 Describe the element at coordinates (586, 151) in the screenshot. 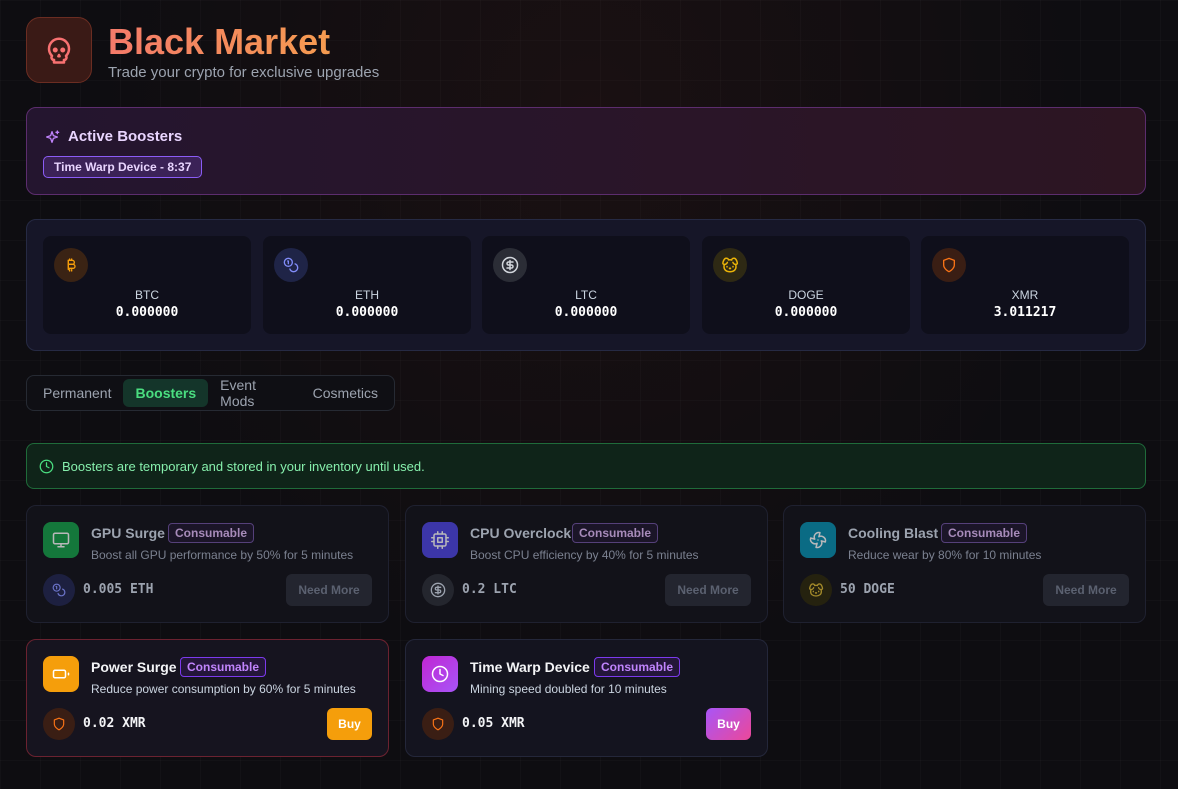

I see `active-boosters-panel: Active Boosters Time Warp Device - 8:37` at that location.